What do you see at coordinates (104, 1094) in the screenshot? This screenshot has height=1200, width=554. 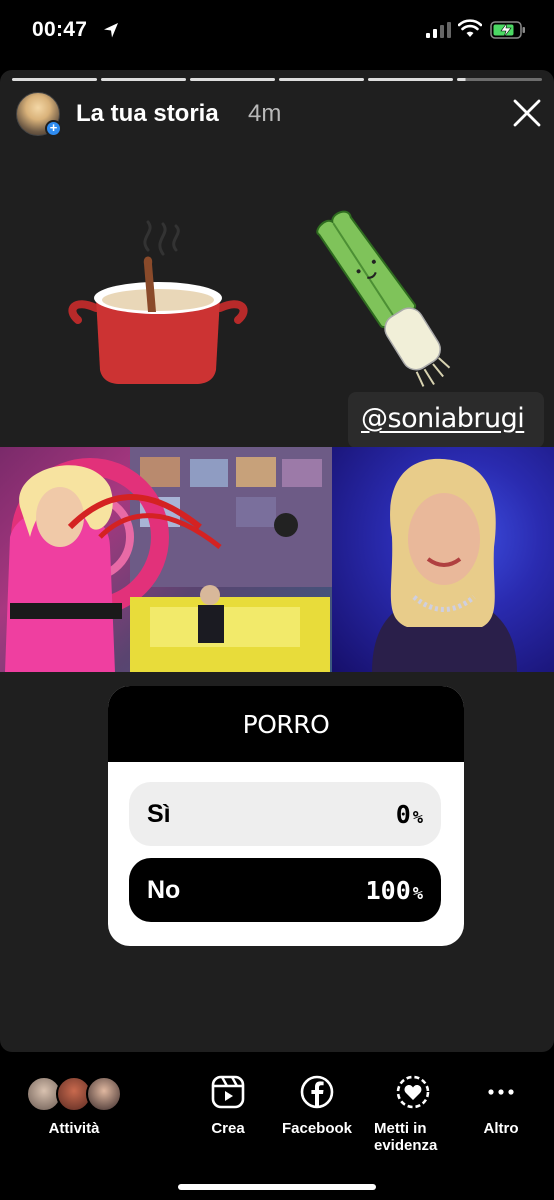 I see `viewer-avatar` at bounding box center [104, 1094].